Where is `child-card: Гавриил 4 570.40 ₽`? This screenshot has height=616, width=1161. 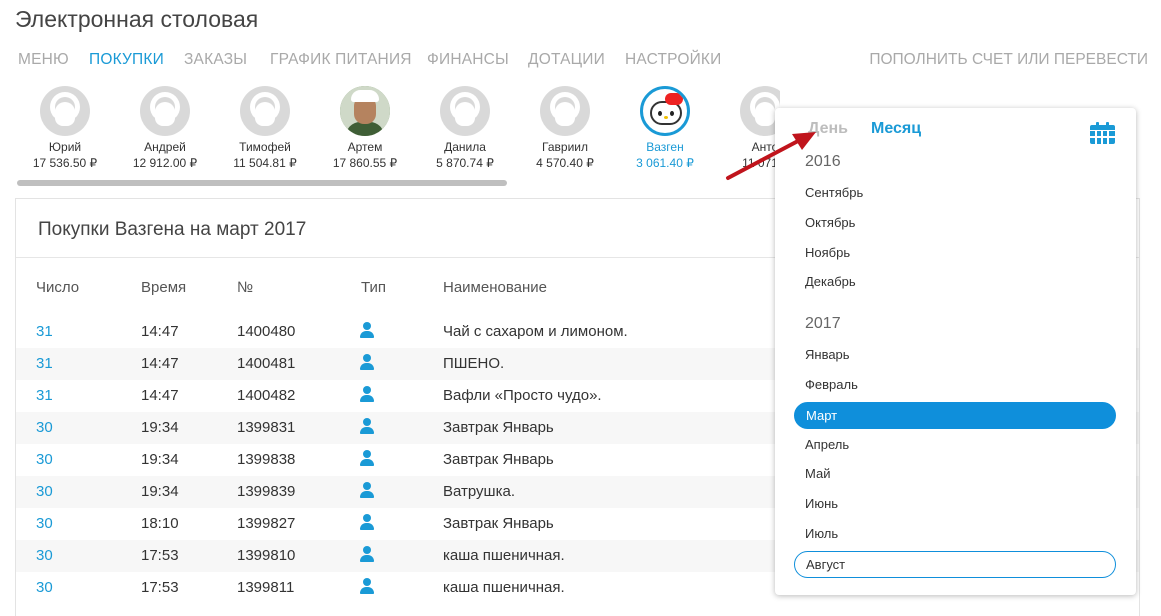
child-card: Гавриил 4 570.40 ₽ is located at coordinates (565, 128).